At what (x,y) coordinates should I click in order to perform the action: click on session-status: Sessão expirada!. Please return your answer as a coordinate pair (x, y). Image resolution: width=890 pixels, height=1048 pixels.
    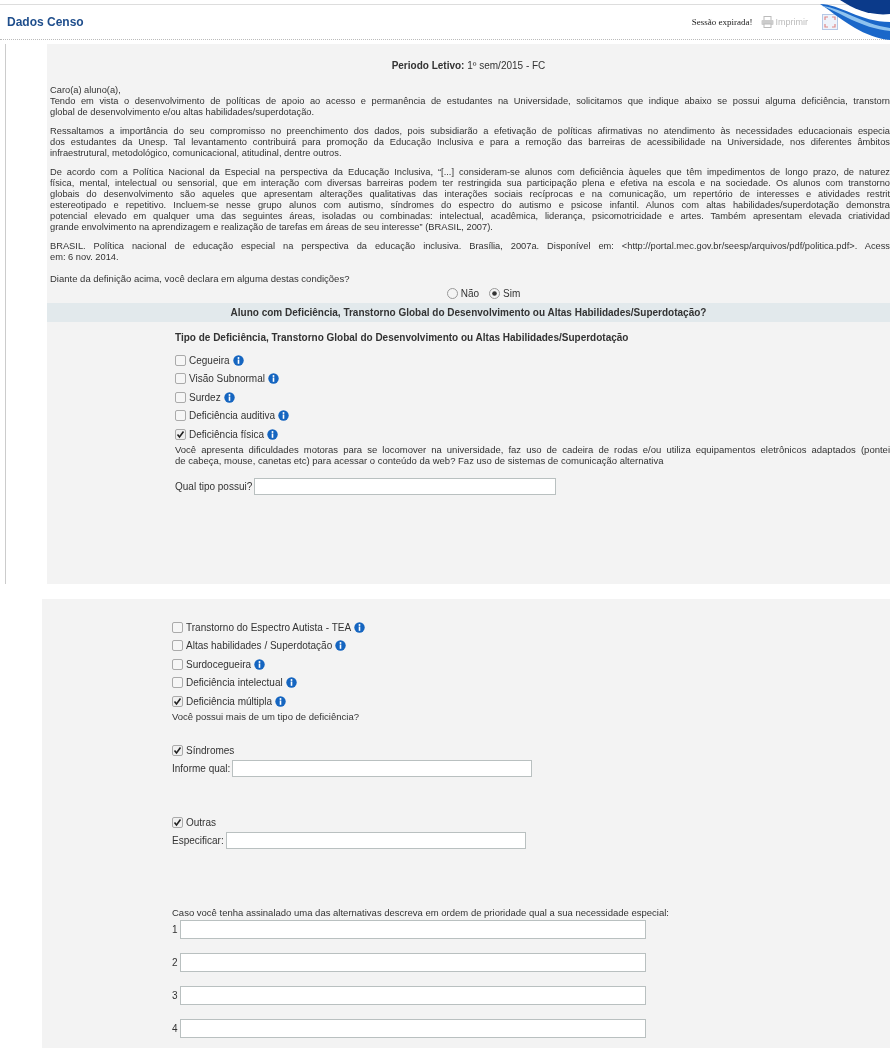
    Looking at the image, I should click on (722, 22).